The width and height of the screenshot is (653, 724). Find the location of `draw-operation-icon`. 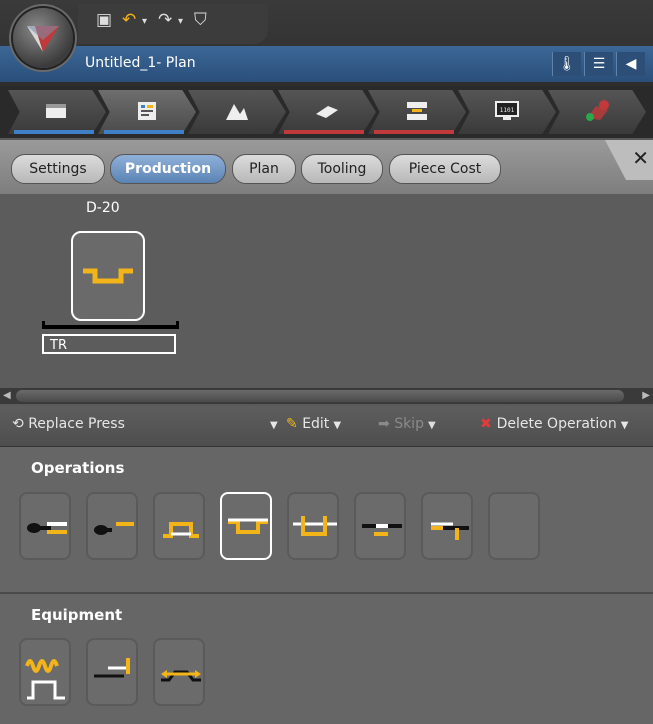

draw-operation-icon is located at coordinates (108, 276).